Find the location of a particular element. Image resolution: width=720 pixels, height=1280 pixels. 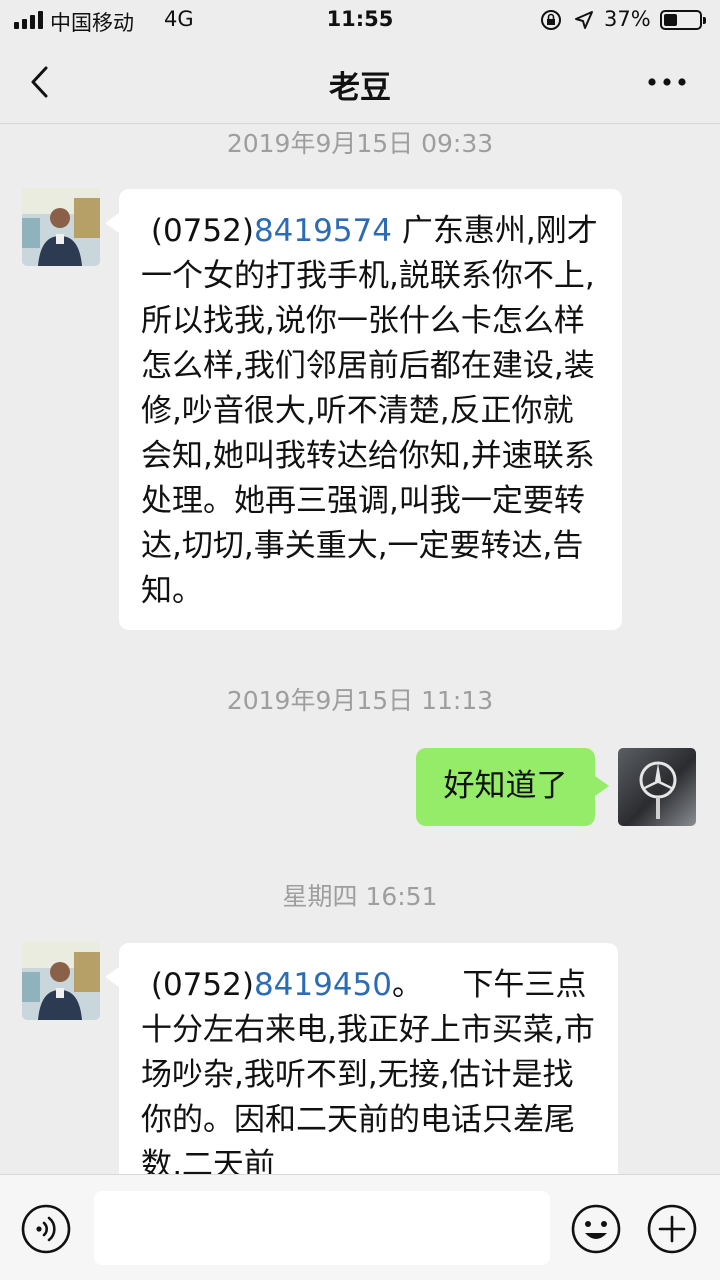

message-timestamp: 星期四 16:51 is located at coordinates (360, 896).